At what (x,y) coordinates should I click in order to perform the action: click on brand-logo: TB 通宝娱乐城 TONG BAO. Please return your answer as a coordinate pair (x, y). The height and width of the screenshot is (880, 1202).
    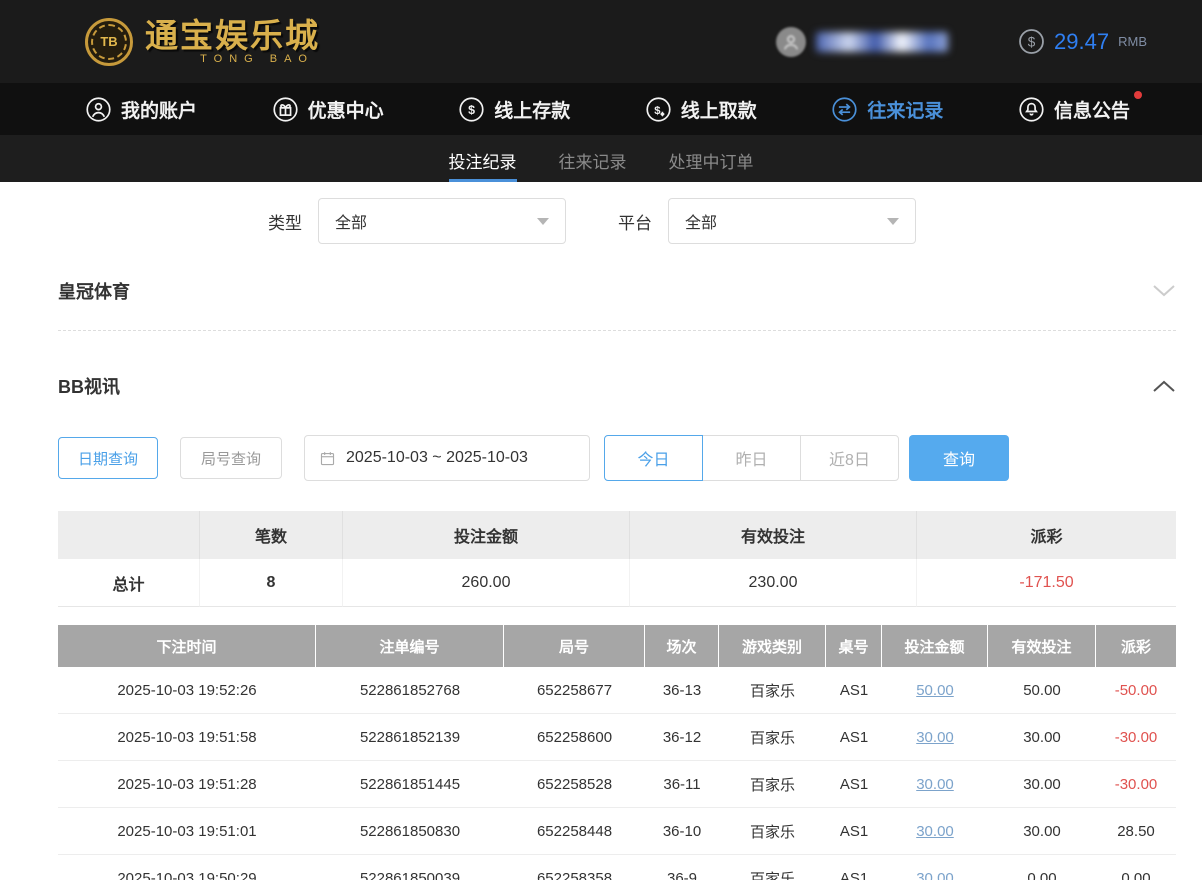
    Looking at the image, I should click on (202, 41).